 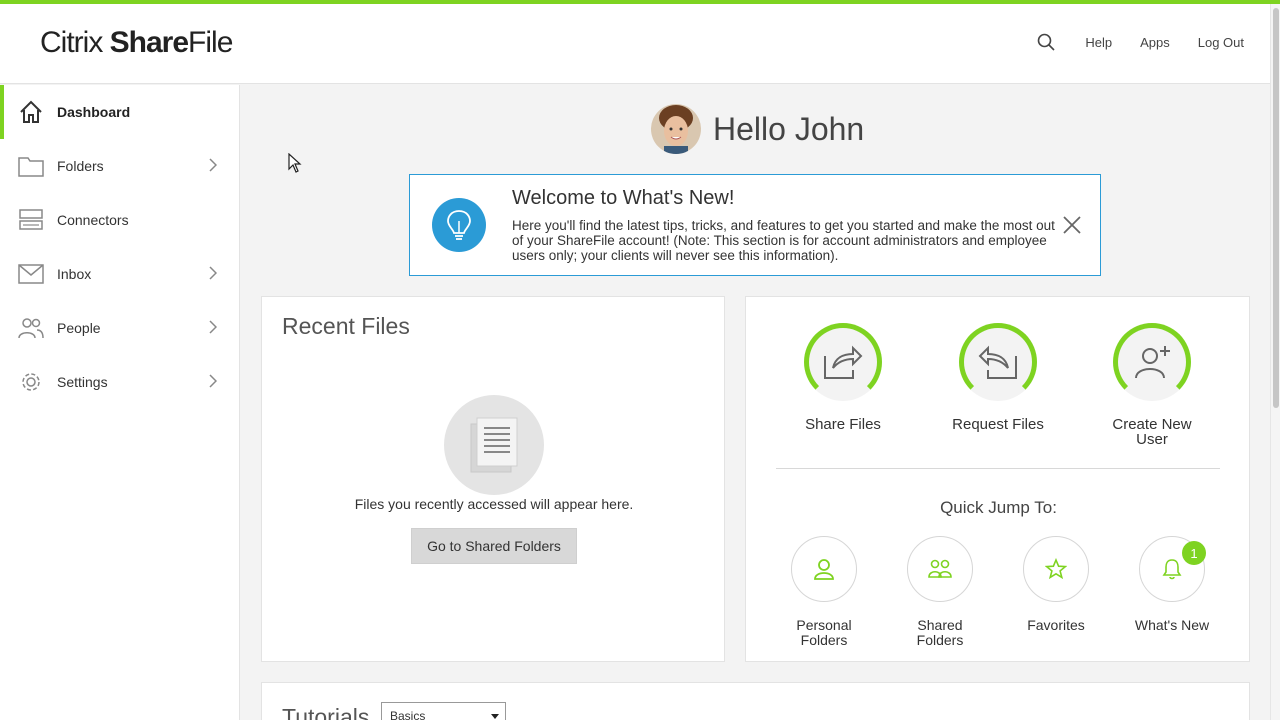 I want to click on create-new-user-label: Create New User, so click(x=1152, y=432).